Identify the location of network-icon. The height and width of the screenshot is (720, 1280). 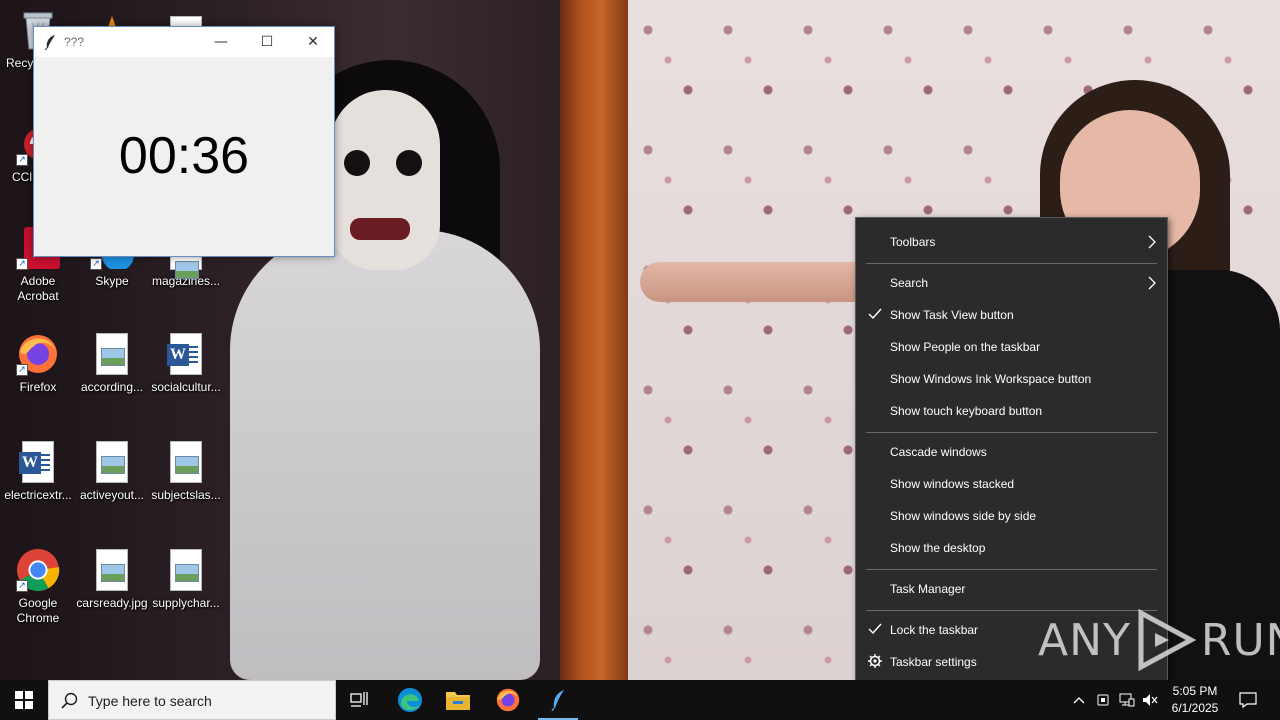
(1127, 700).